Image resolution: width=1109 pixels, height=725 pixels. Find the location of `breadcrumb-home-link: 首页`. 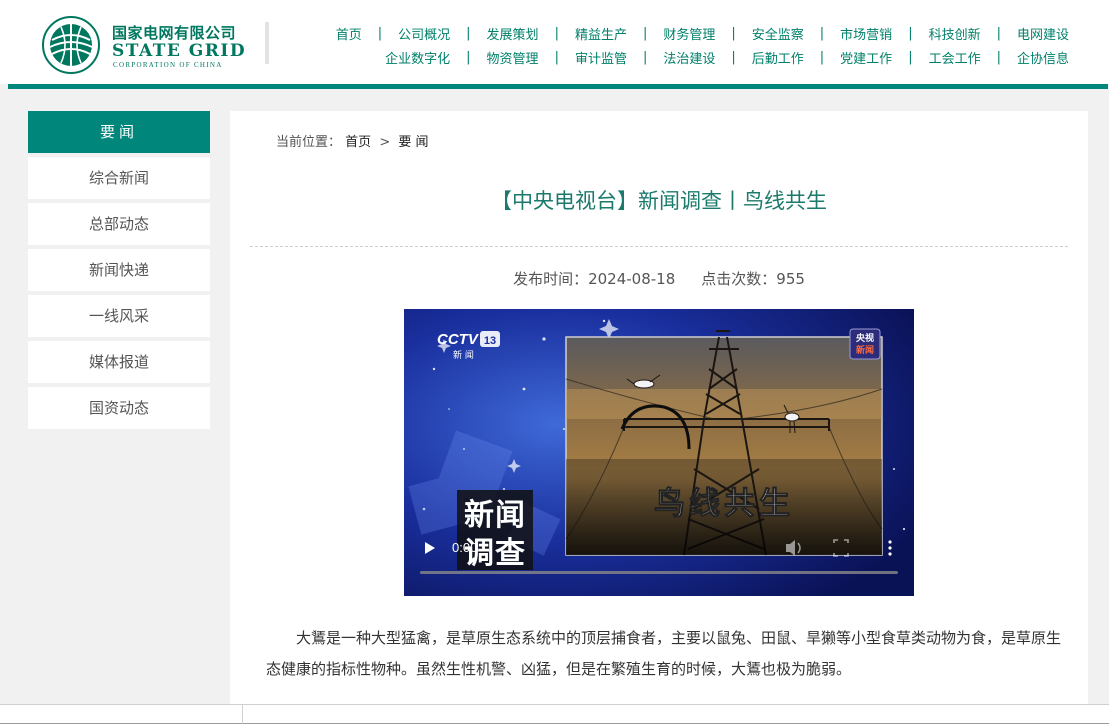

breadcrumb-home-link: 首页 is located at coordinates (358, 142).